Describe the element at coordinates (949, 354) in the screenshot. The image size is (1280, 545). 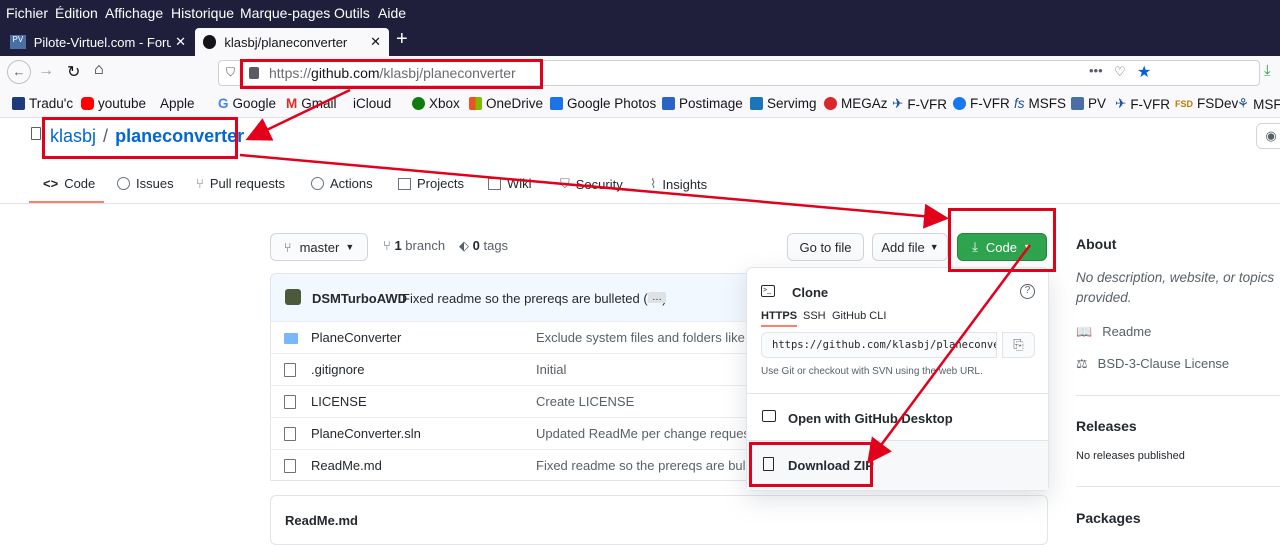
I see `arrow-code-to-zip` at that location.